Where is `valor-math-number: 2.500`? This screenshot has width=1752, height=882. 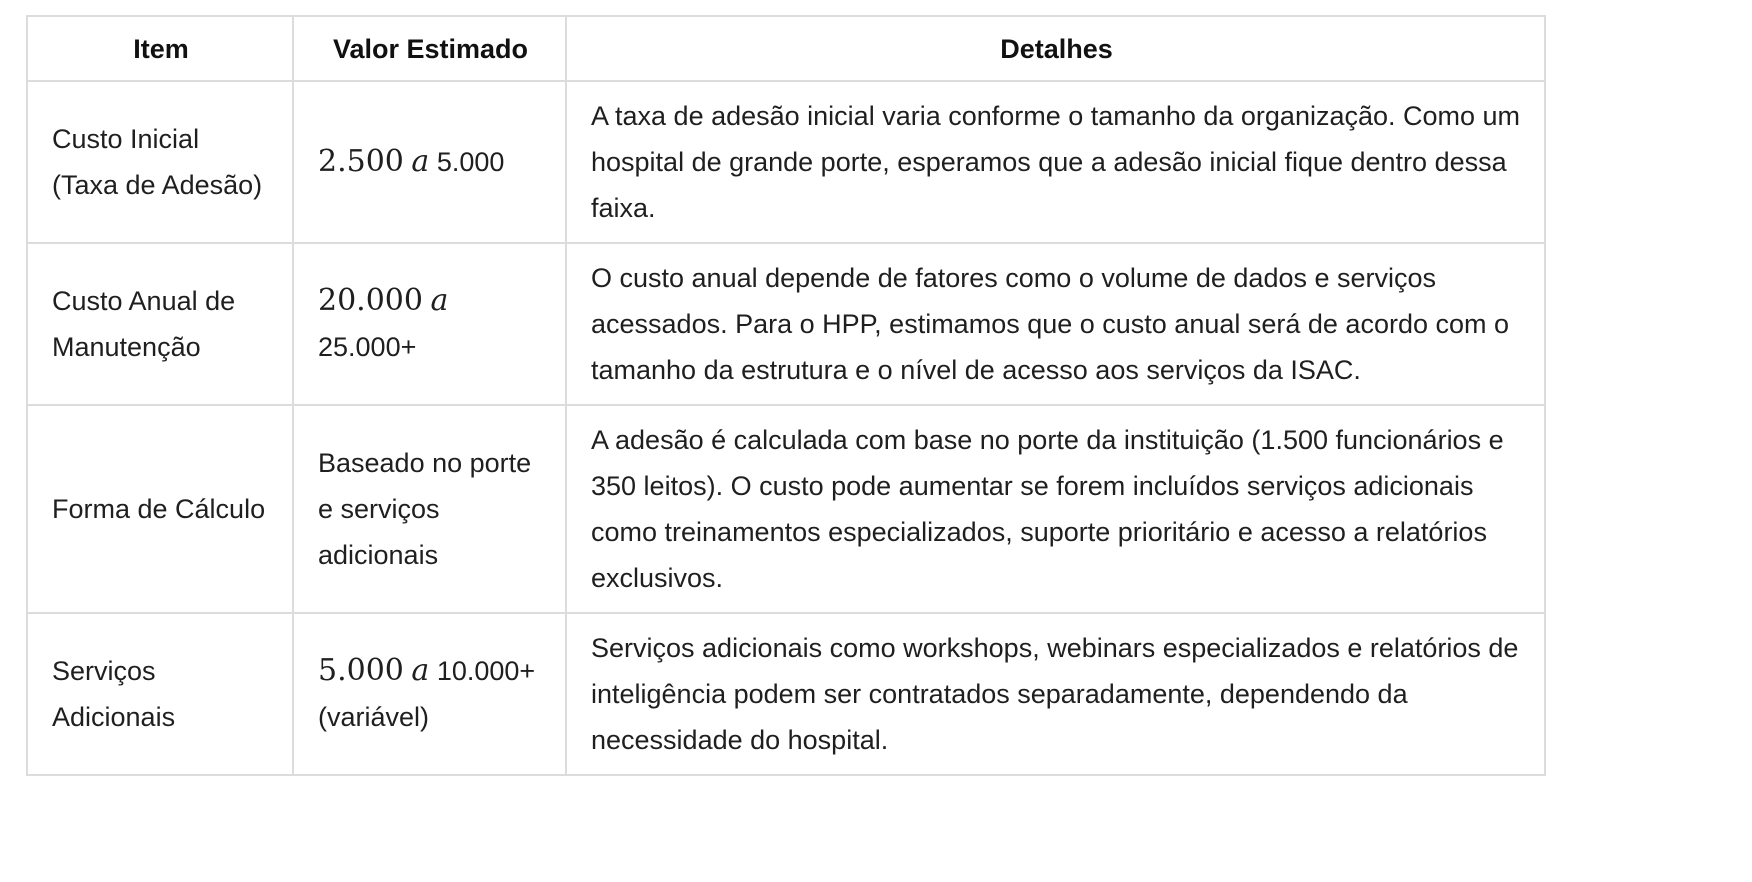 valor-math-number: 2.500 is located at coordinates (361, 161).